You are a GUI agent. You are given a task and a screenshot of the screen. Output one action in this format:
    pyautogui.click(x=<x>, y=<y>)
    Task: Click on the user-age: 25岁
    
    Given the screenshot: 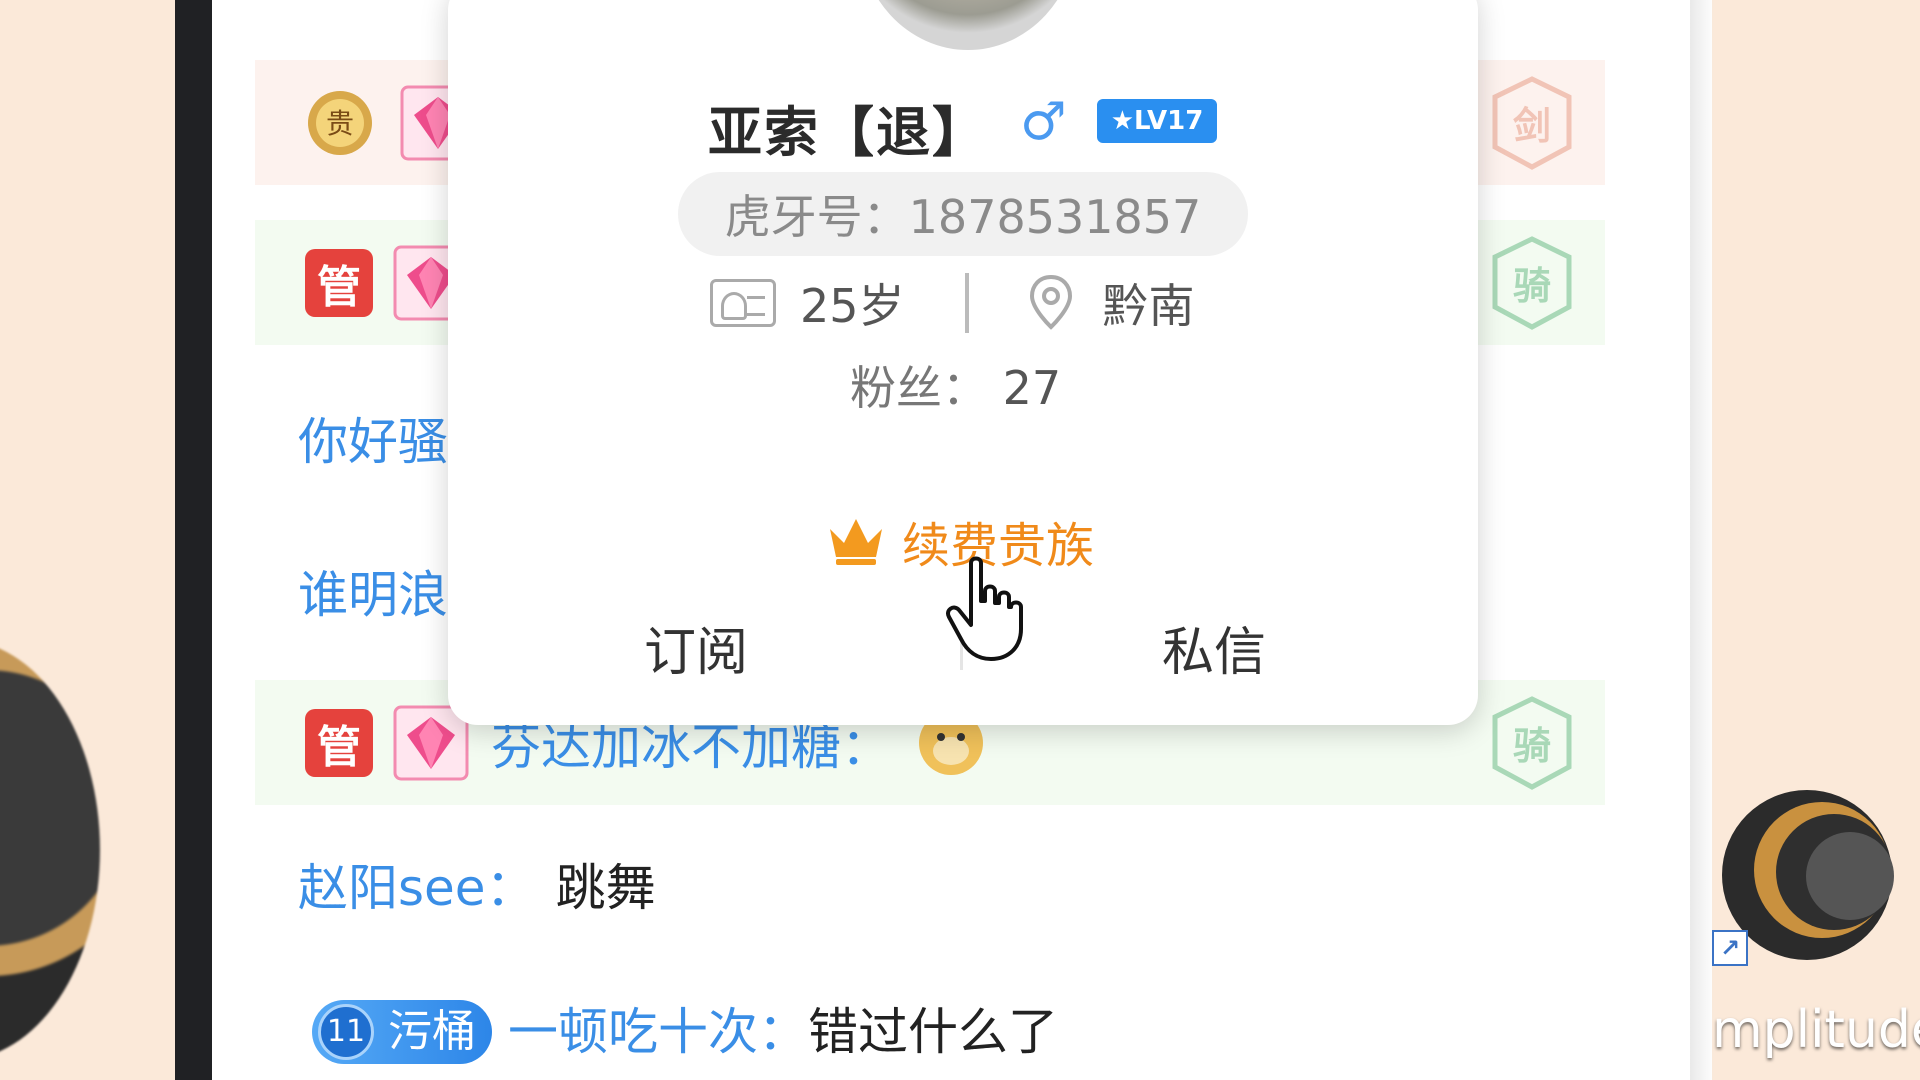 What is the action you would take?
    pyautogui.click(x=852, y=306)
    